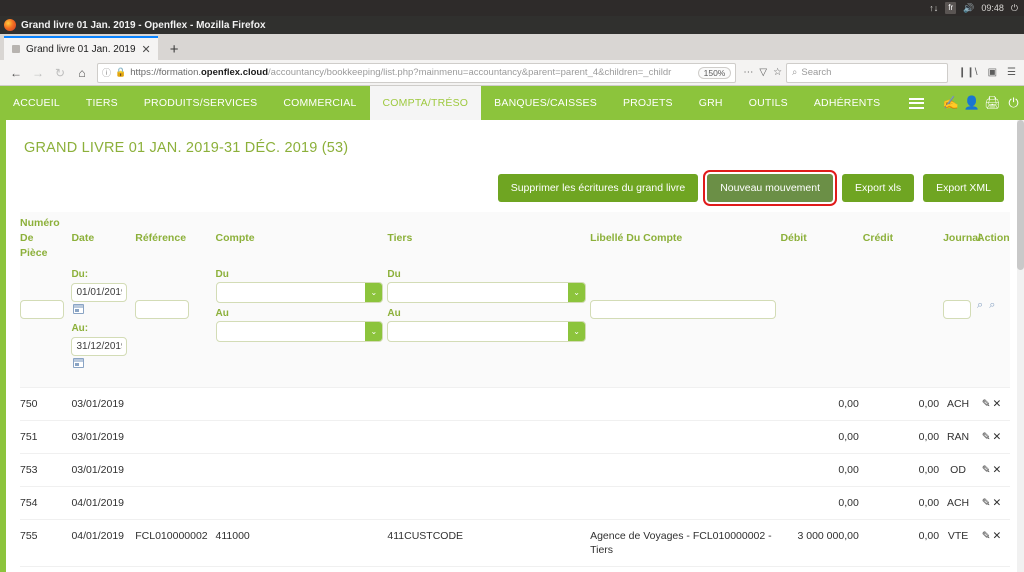  I want to click on home-icon: ⌂, so click(82, 73).